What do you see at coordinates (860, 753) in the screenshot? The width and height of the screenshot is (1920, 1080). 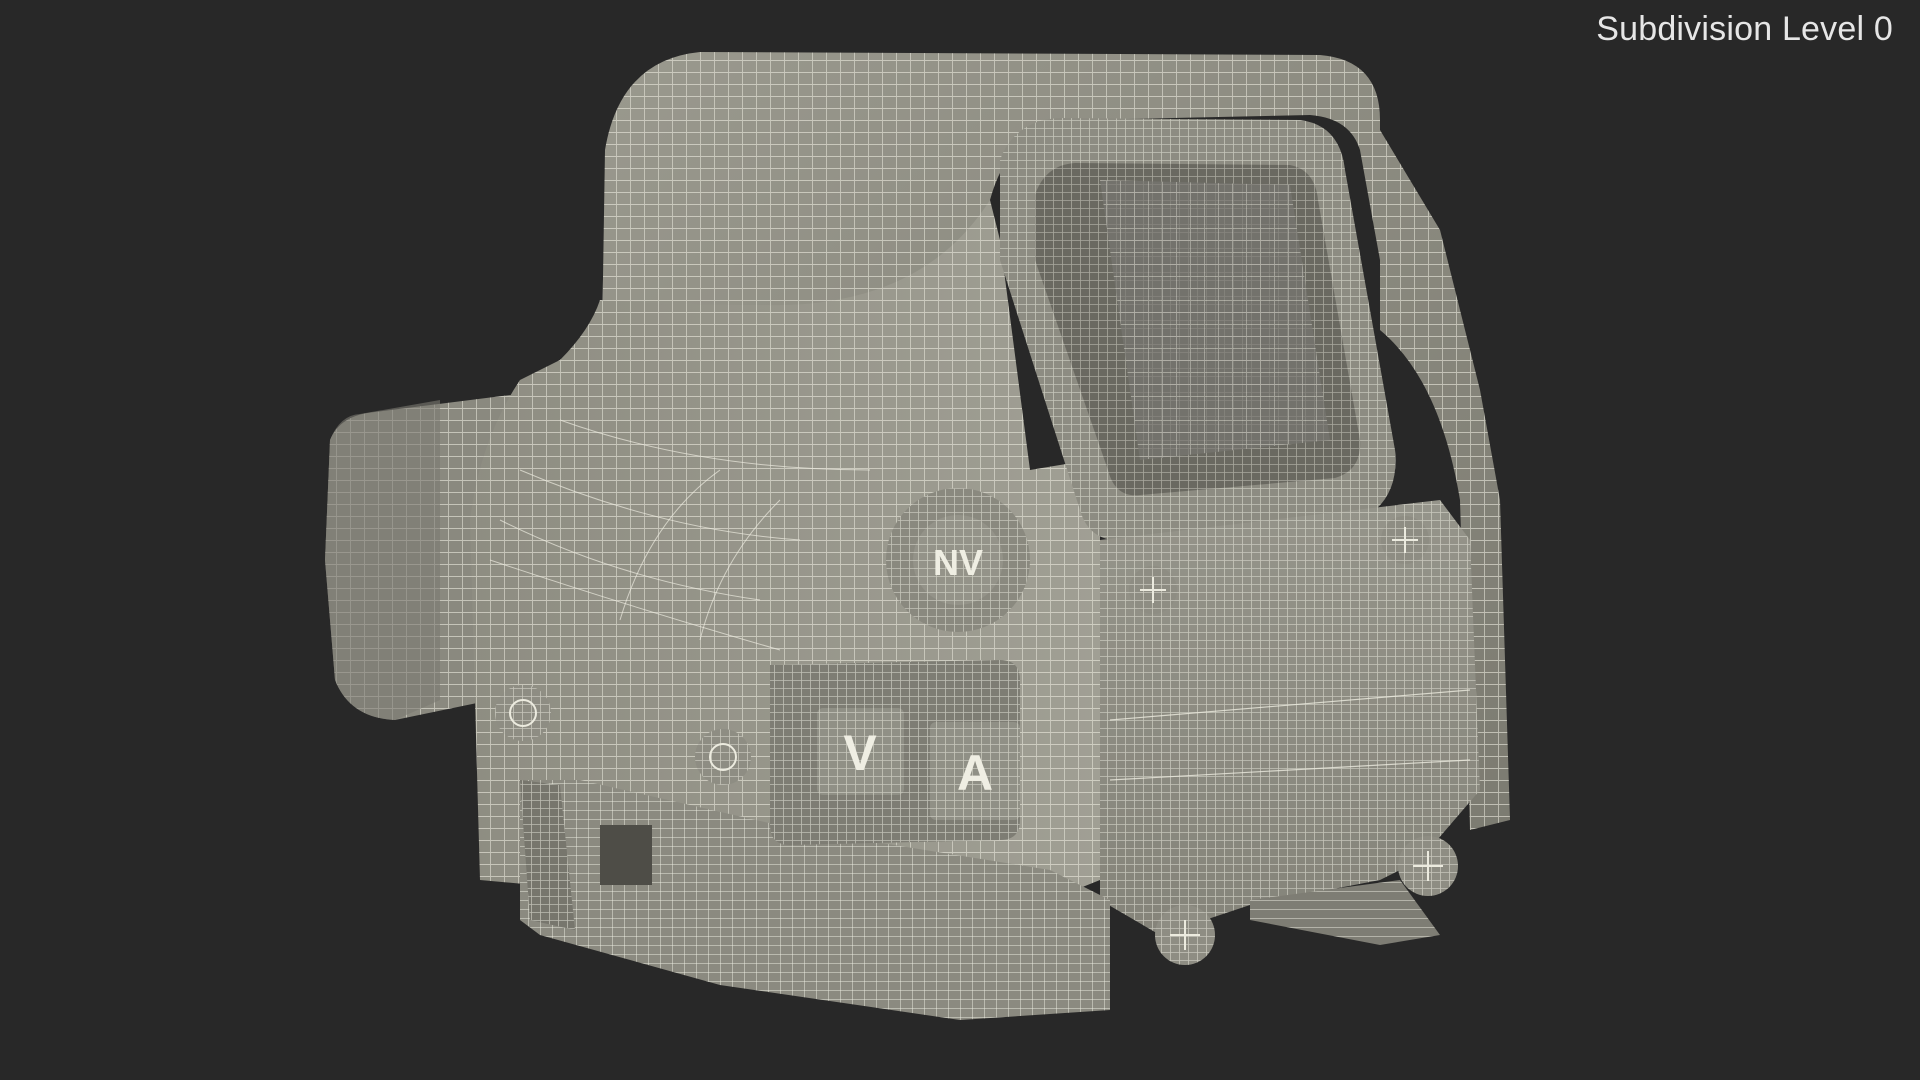 I see `down-button-glyph: V` at bounding box center [860, 753].